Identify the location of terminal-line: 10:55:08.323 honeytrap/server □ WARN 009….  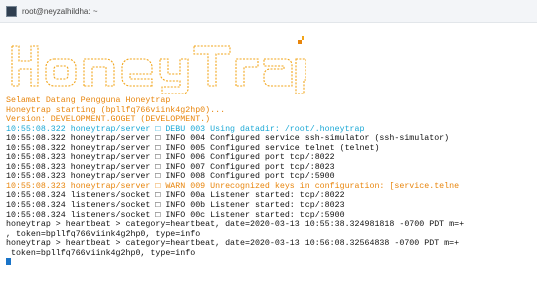
(233, 186).